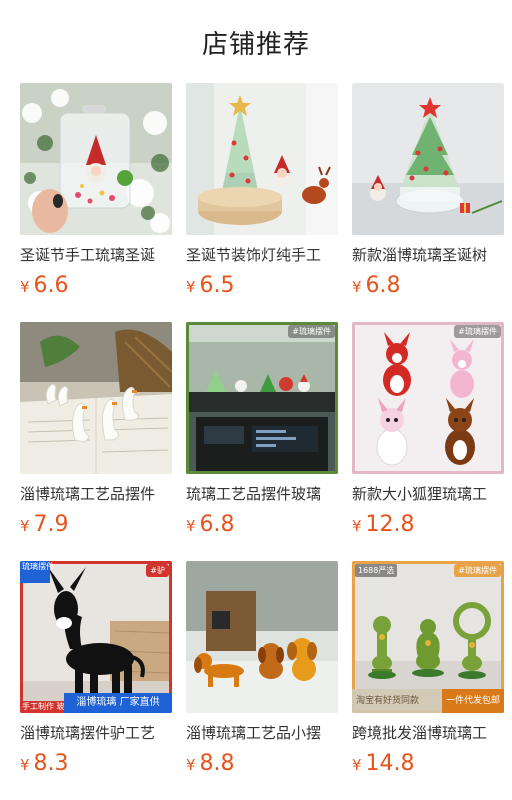 This screenshot has width=512, height=800. What do you see at coordinates (51, 763) in the screenshot?
I see `price-value: 8.3` at bounding box center [51, 763].